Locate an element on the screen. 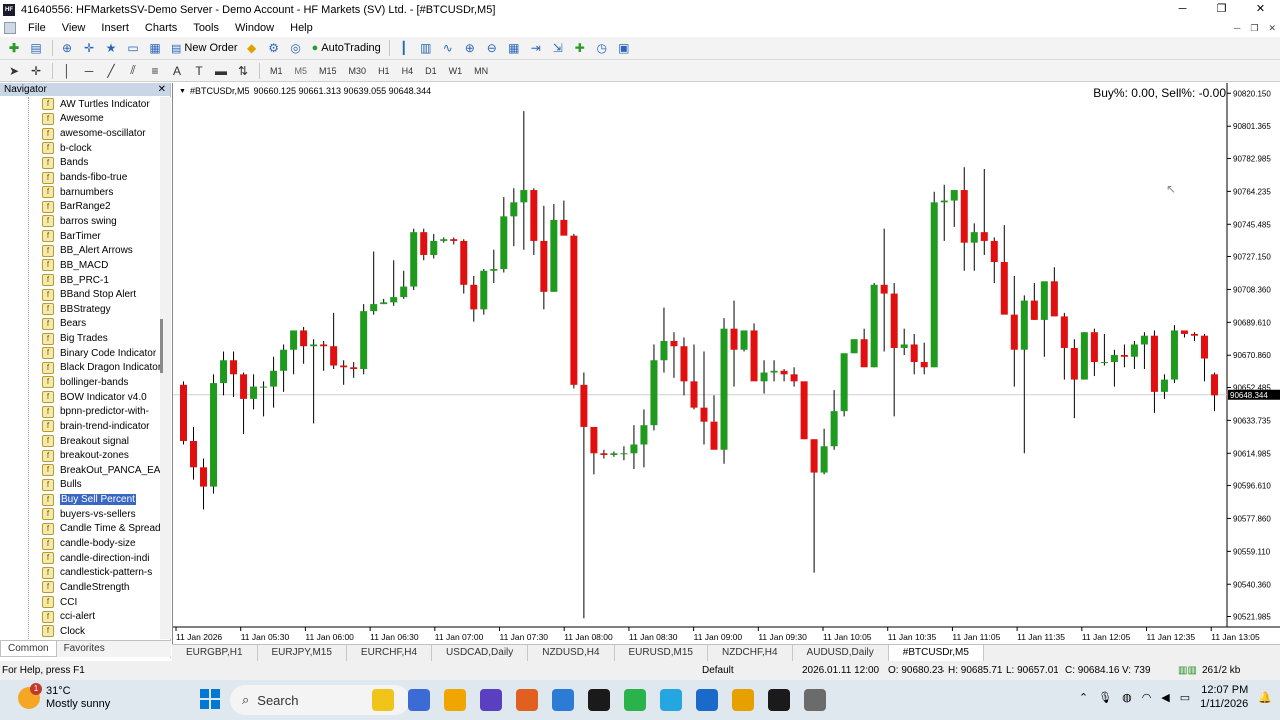 The width and height of the screenshot is (1280, 720). terminal-icon: ▭ is located at coordinates (133, 48).